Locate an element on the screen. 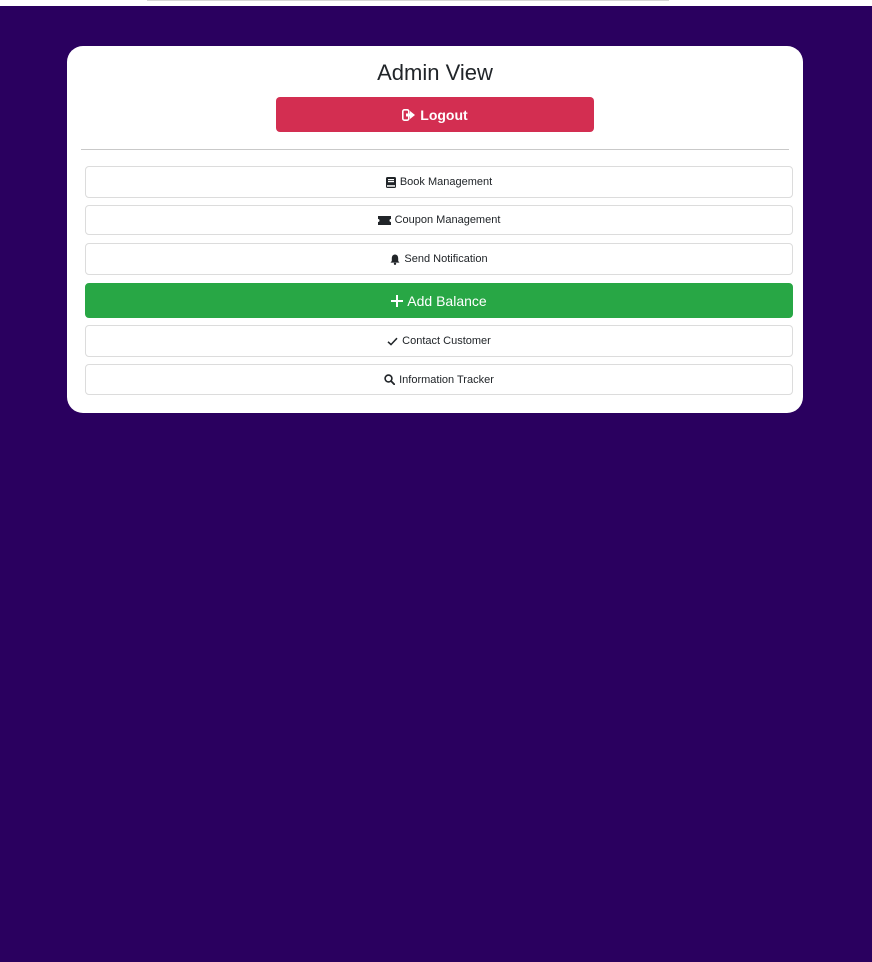 The image size is (872, 962). send-notification-button: Send Notification is located at coordinates (439, 259).